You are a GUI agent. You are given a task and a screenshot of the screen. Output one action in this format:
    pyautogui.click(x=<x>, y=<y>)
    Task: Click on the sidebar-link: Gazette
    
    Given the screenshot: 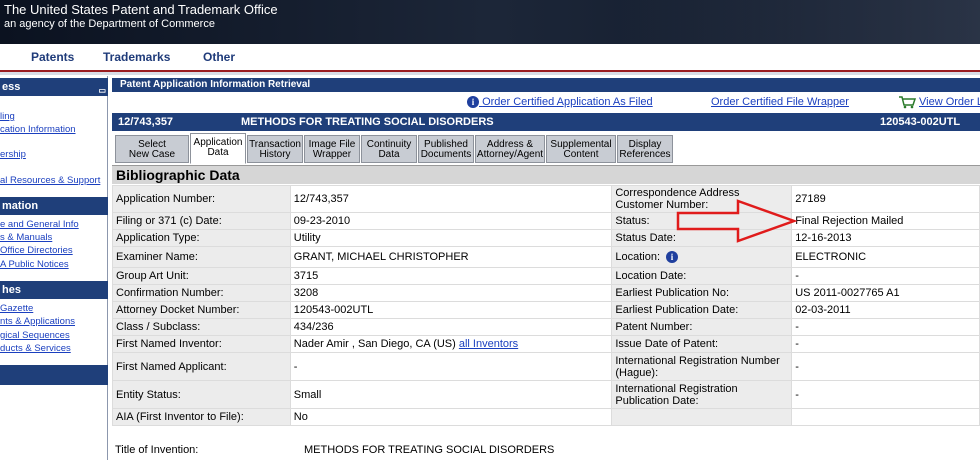 What is the action you would take?
    pyautogui.click(x=16, y=308)
    